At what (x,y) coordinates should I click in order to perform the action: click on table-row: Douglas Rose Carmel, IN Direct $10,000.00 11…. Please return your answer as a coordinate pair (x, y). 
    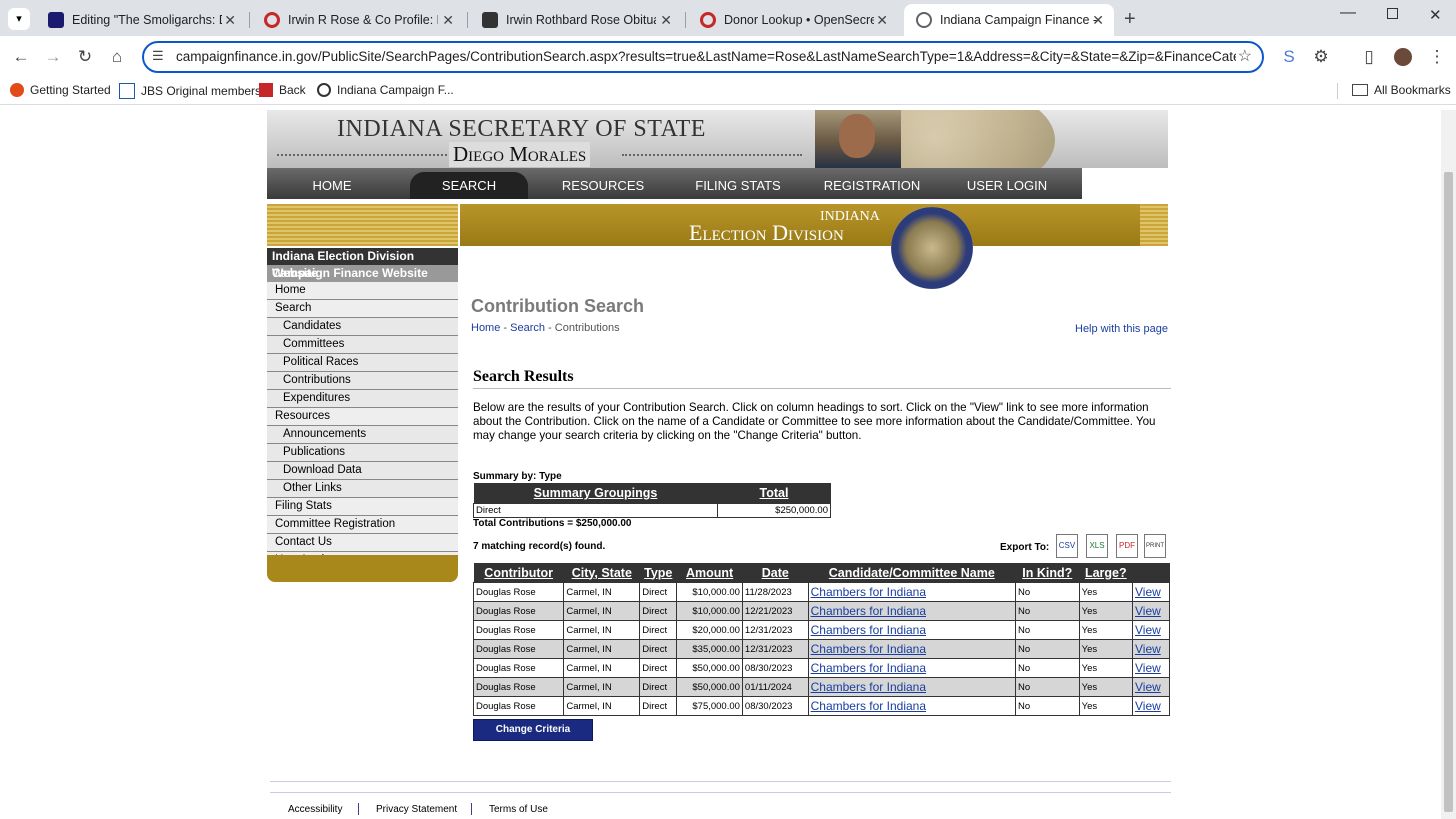
    Looking at the image, I should click on (821, 592).